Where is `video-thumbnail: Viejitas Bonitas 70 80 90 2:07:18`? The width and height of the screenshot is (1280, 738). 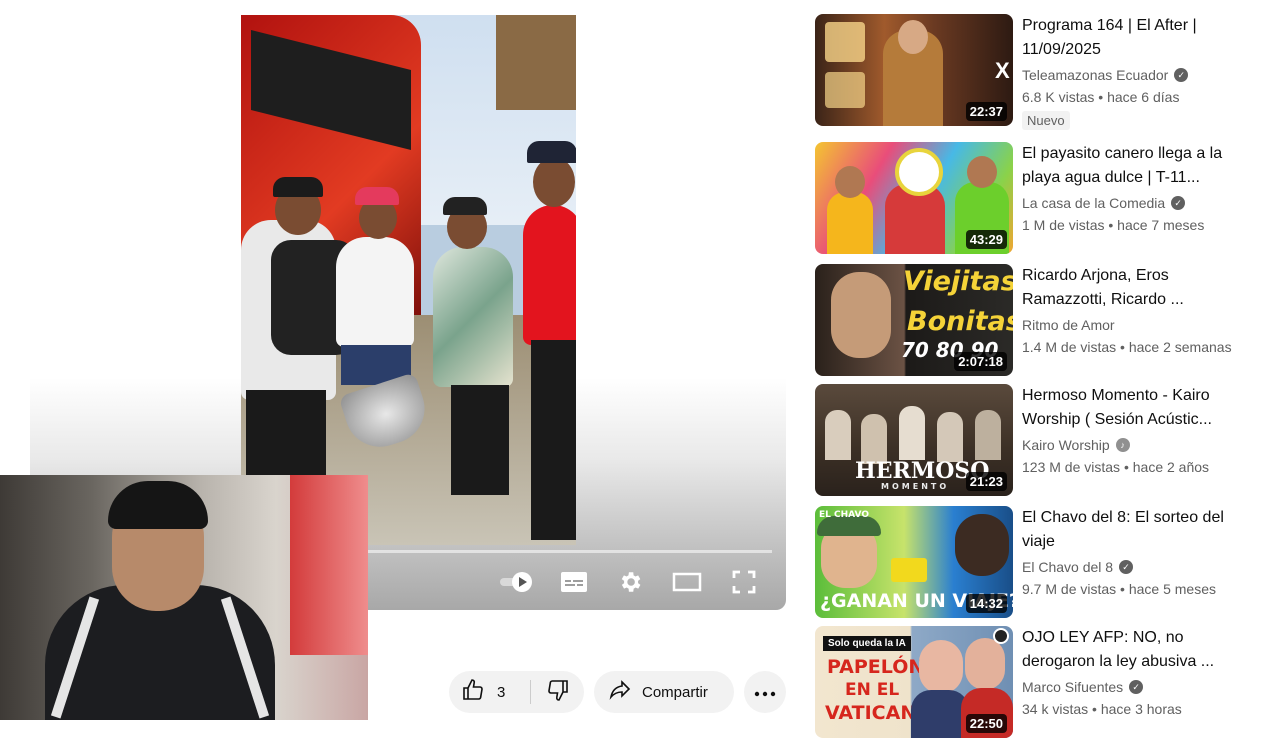 video-thumbnail: Viejitas Bonitas 70 80 90 2:07:18 is located at coordinates (914, 320).